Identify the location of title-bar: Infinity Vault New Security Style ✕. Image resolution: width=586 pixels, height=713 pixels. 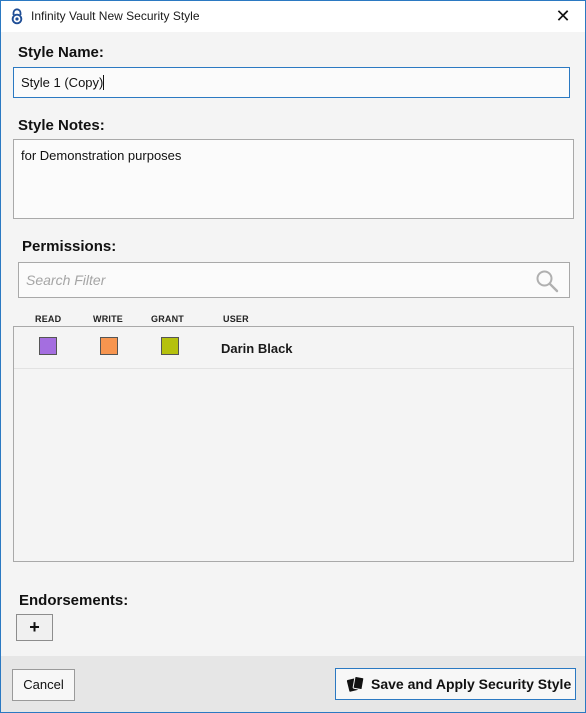
(293, 16).